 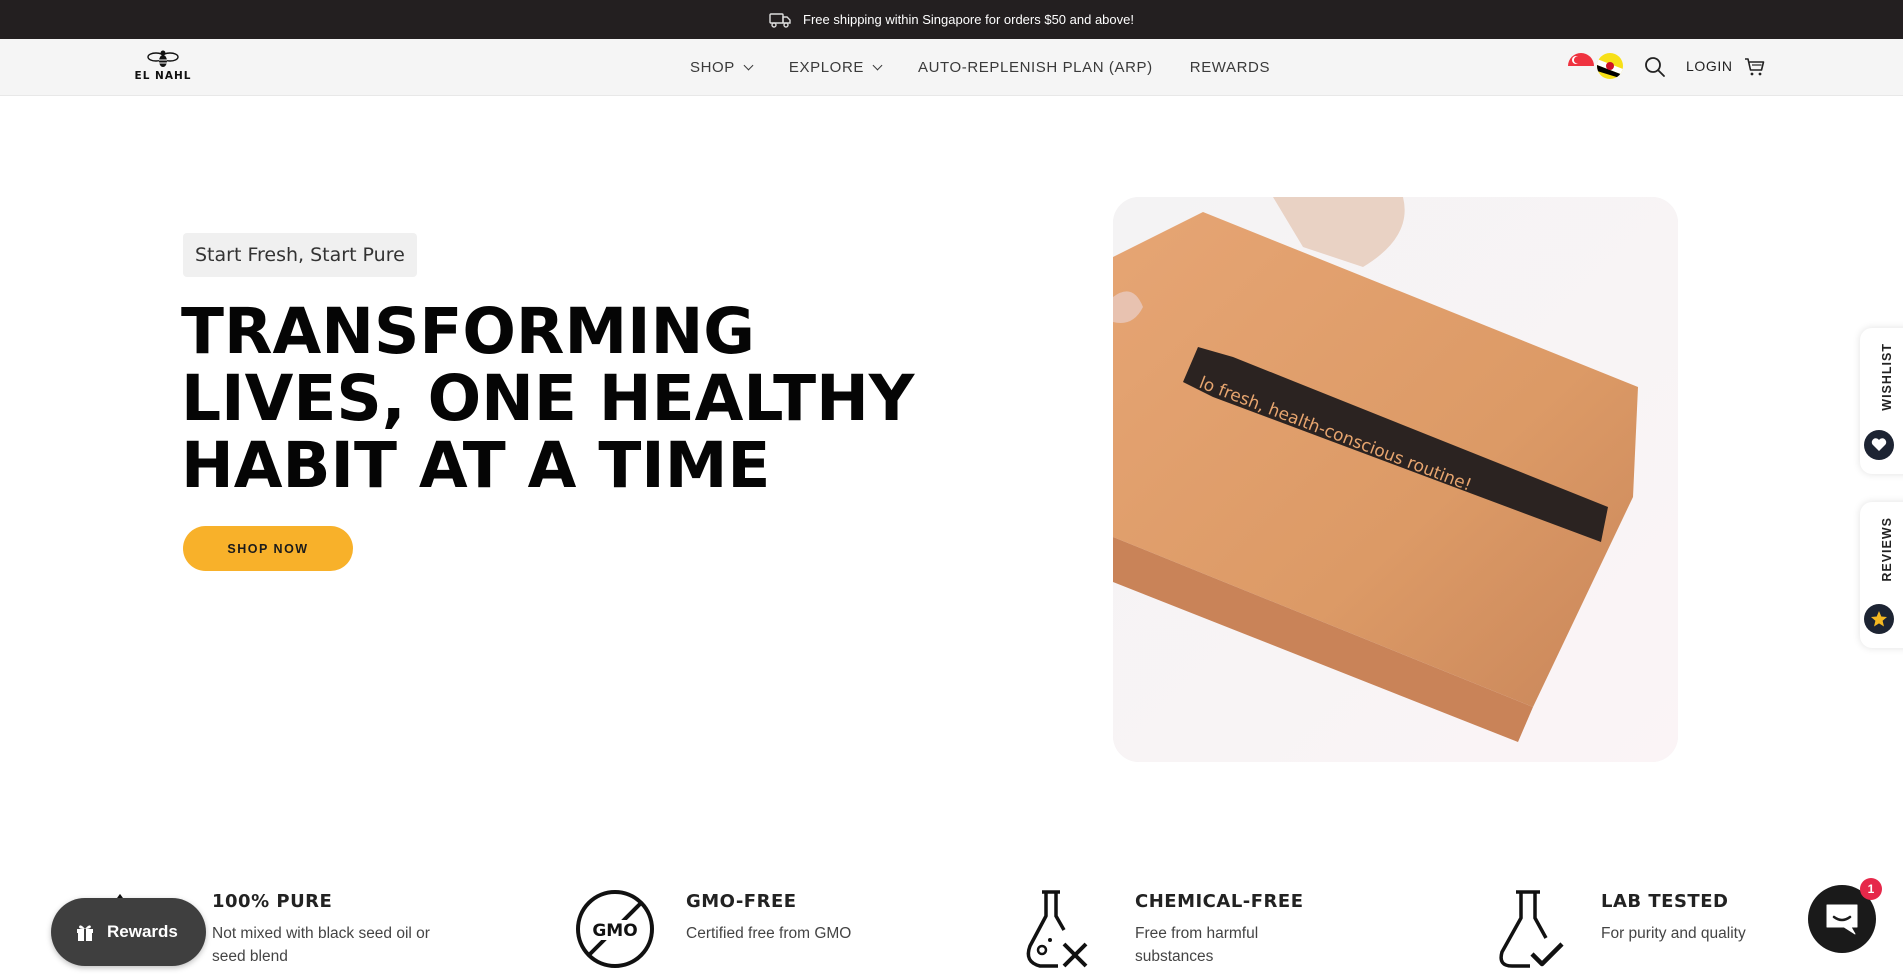 What do you see at coordinates (741, 901) in the screenshot?
I see `feature-title: GMO-FREE` at bounding box center [741, 901].